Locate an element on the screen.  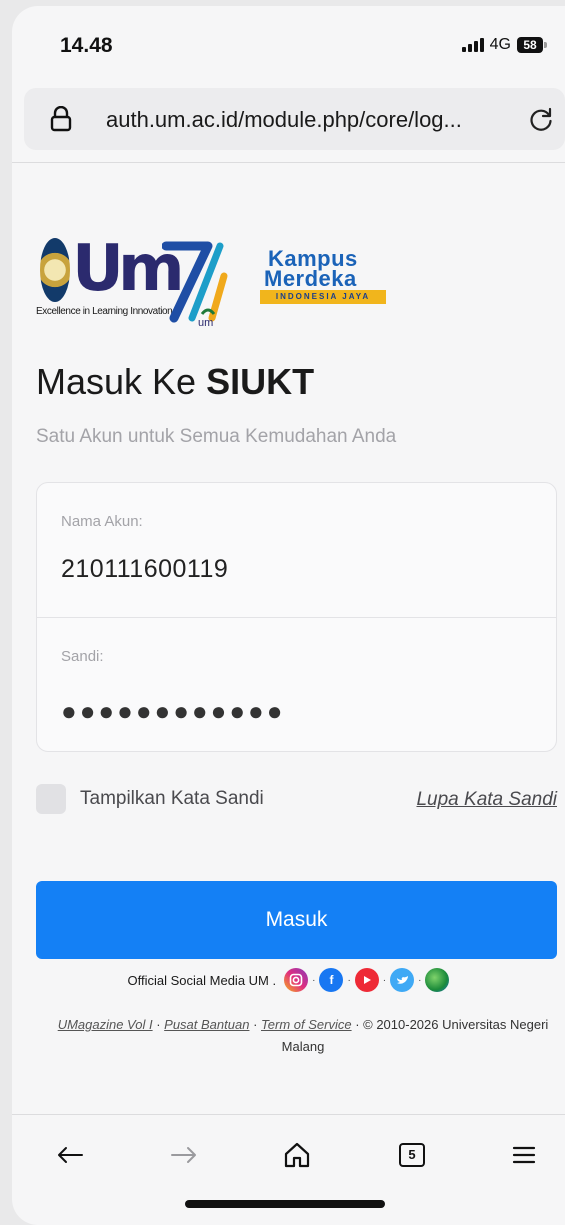
social-text: Official Social Media UM . is located at coordinates (202, 980).